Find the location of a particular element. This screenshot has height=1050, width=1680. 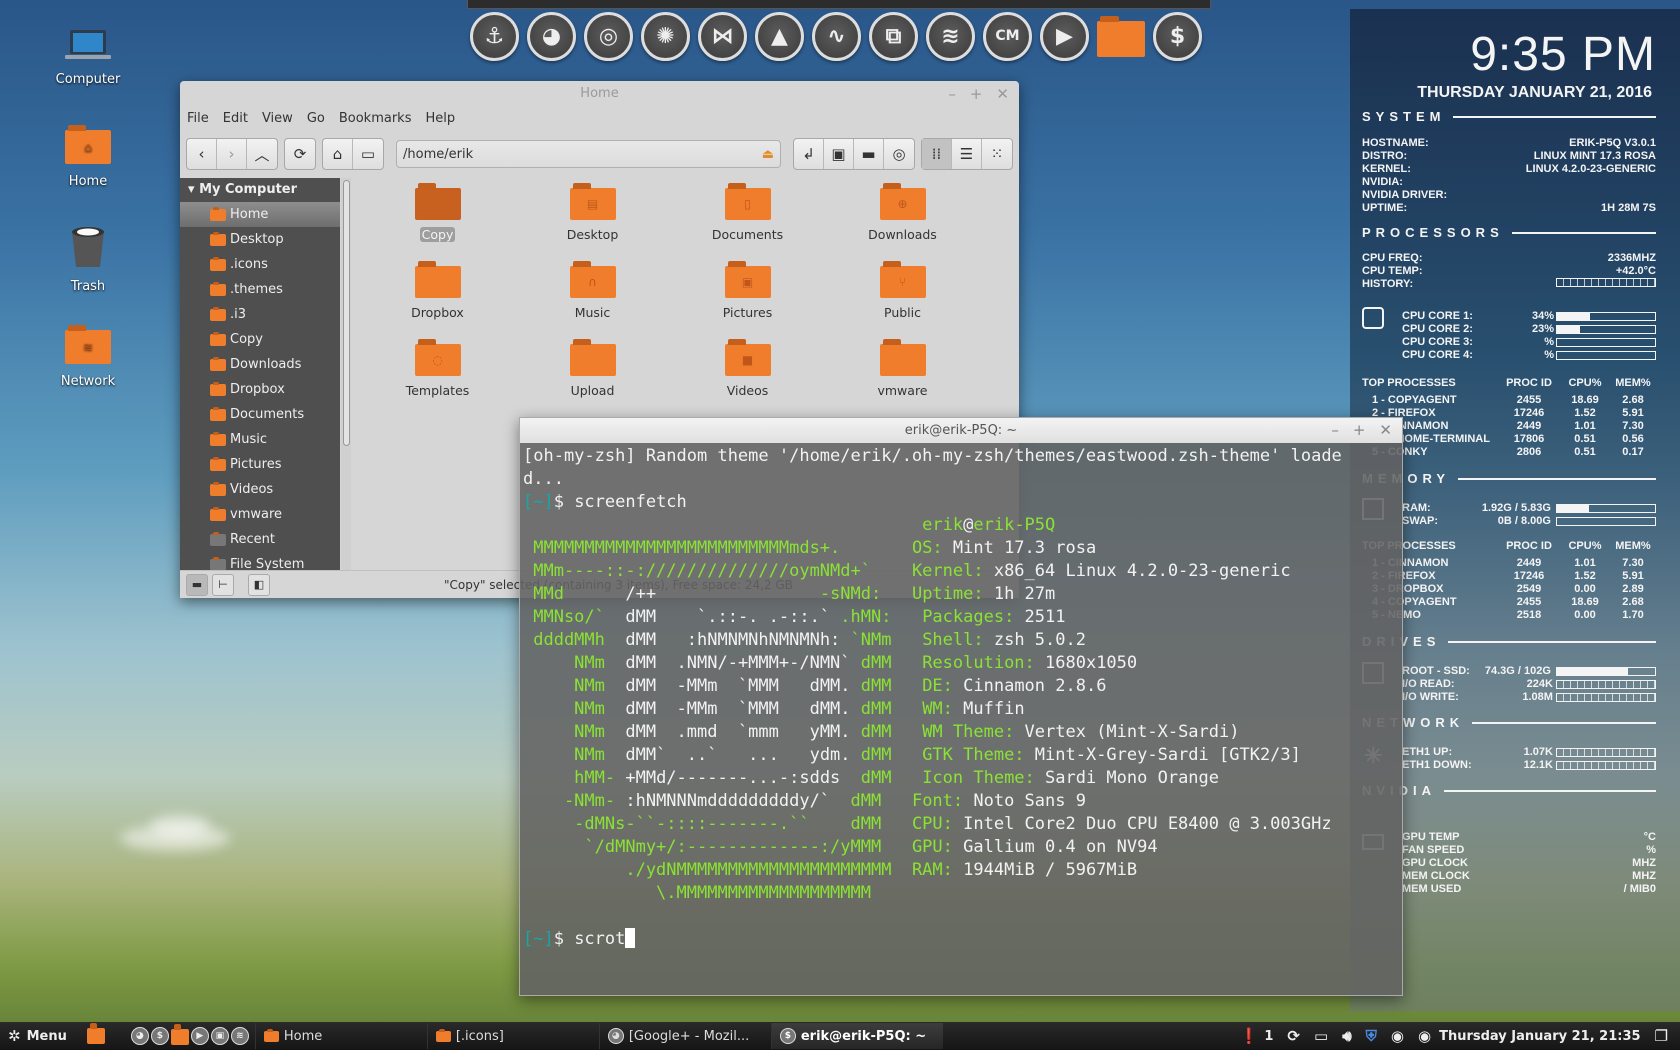

new-folder-icon: ▬ is located at coordinates (869, 154).